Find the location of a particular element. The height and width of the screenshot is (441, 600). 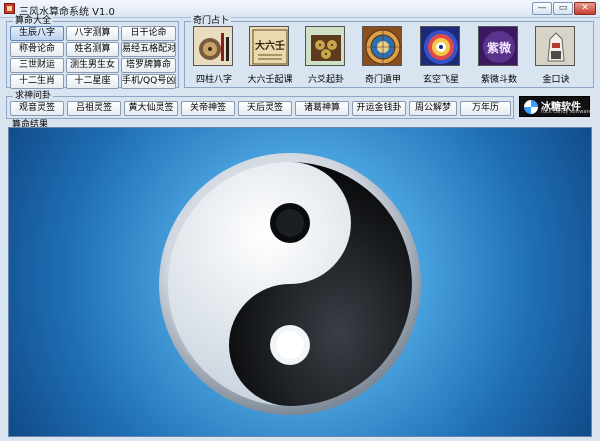

brand-mark-icon is located at coordinates (531, 107).